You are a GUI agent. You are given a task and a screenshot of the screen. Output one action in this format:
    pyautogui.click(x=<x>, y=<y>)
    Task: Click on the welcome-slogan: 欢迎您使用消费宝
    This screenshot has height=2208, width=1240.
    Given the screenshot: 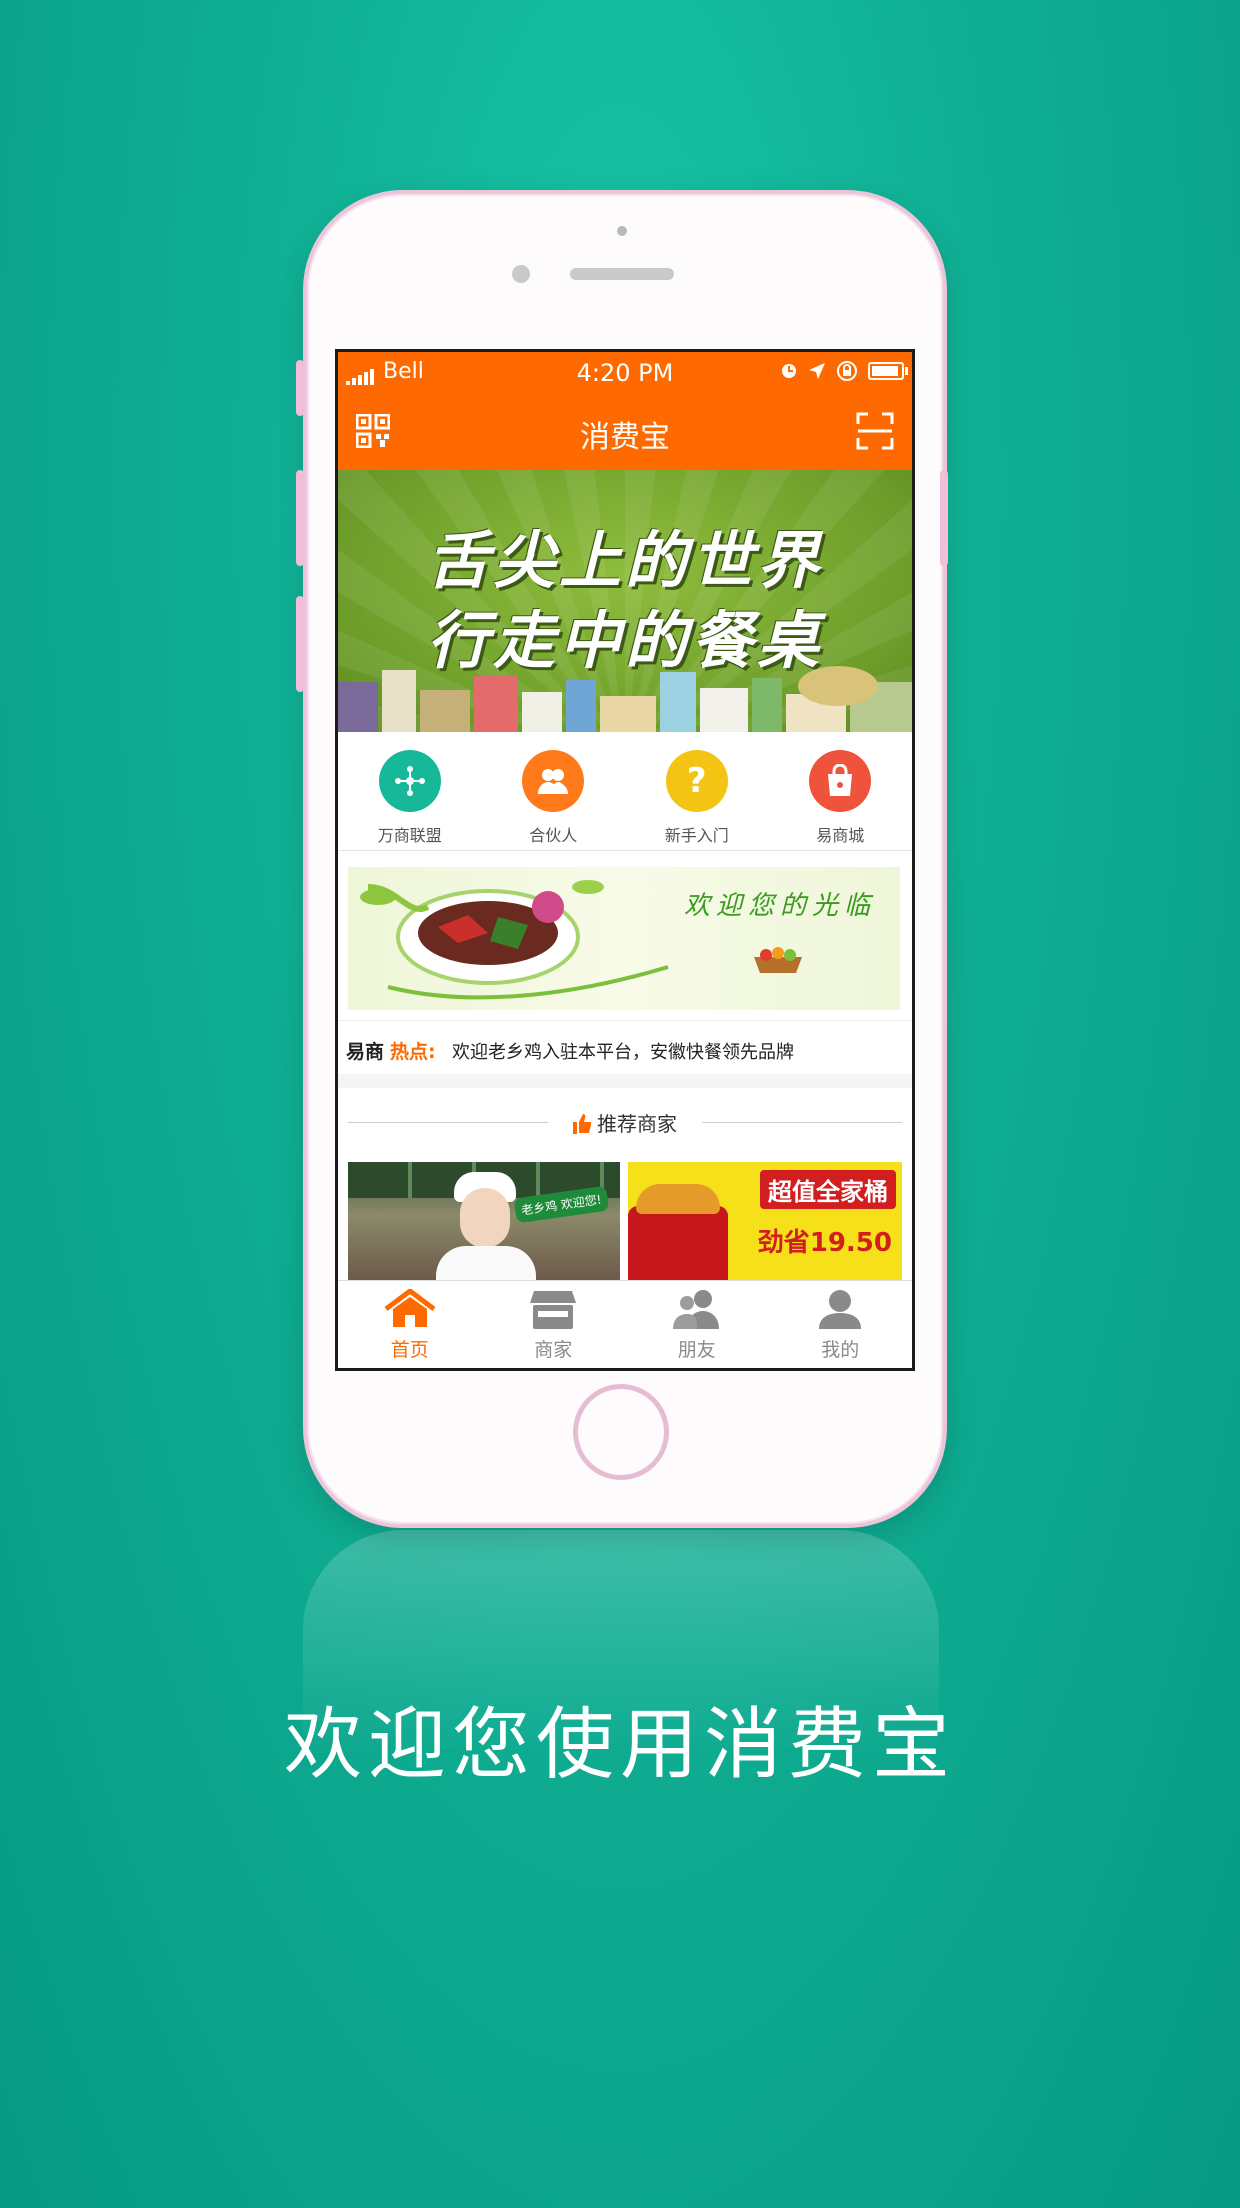 What is the action you would take?
    pyautogui.click(x=619, y=1745)
    